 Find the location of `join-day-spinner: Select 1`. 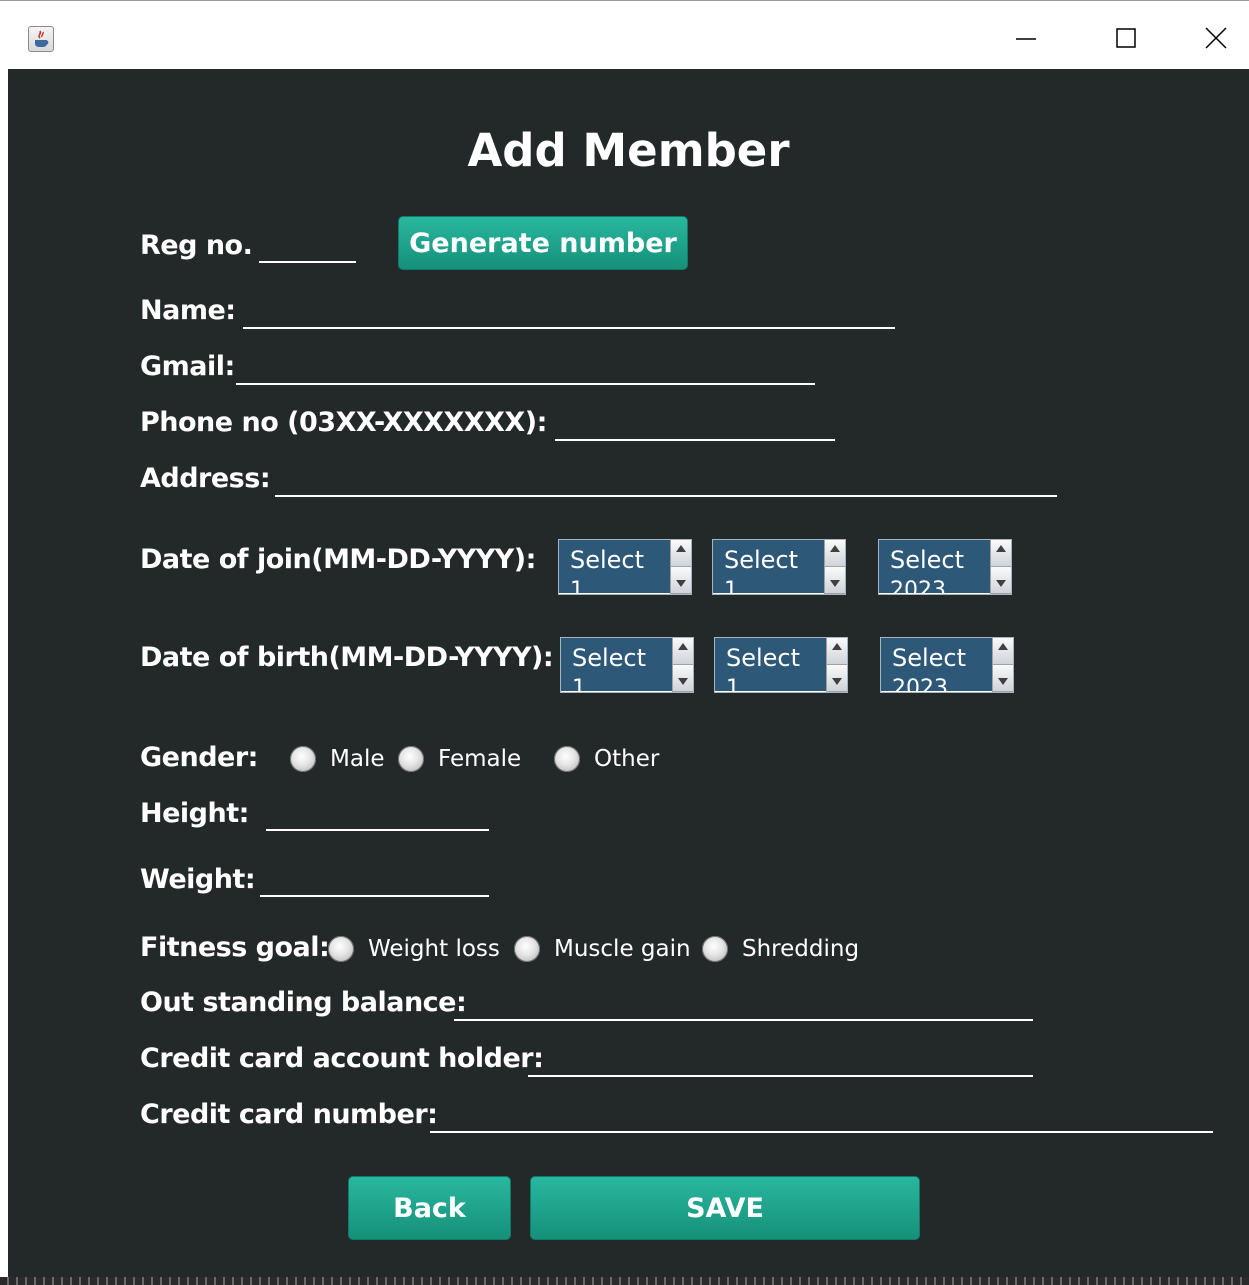

join-day-spinner: Select 1 is located at coordinates (779, 567).